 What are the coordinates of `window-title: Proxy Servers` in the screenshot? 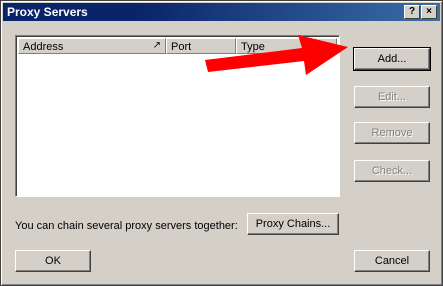 It's located at (47, 12).